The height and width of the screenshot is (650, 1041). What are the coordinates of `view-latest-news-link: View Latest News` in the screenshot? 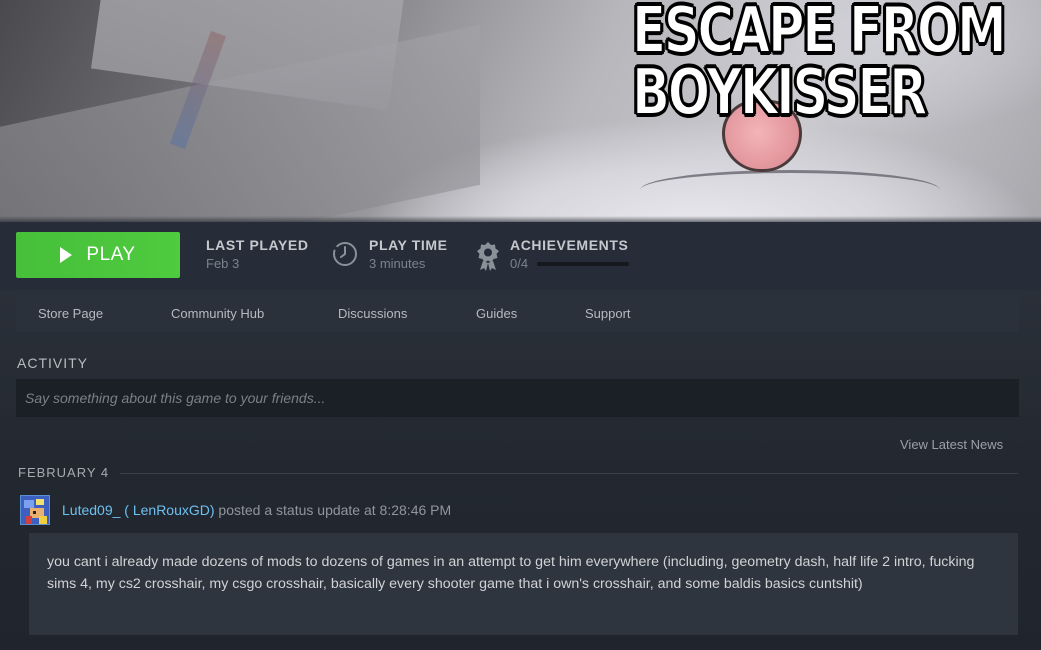 It's located at (951, 444).